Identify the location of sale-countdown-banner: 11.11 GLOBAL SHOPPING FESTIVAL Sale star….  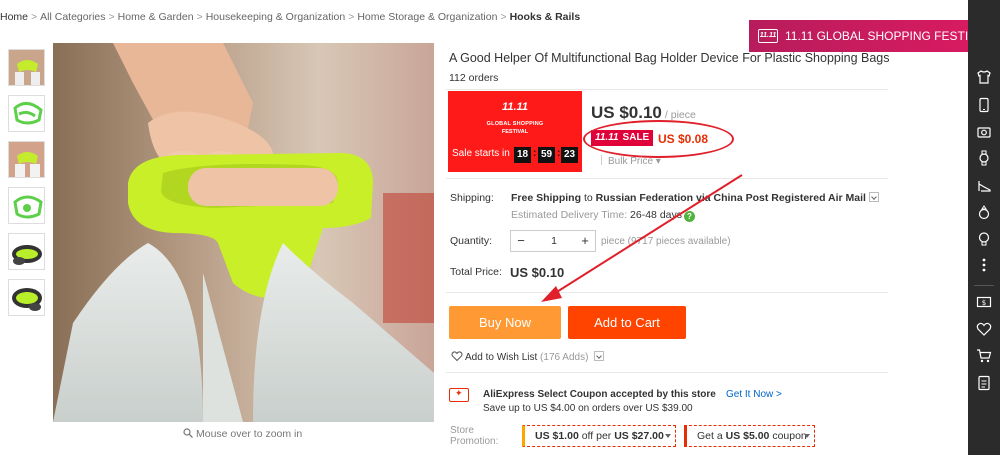
(515, 131).